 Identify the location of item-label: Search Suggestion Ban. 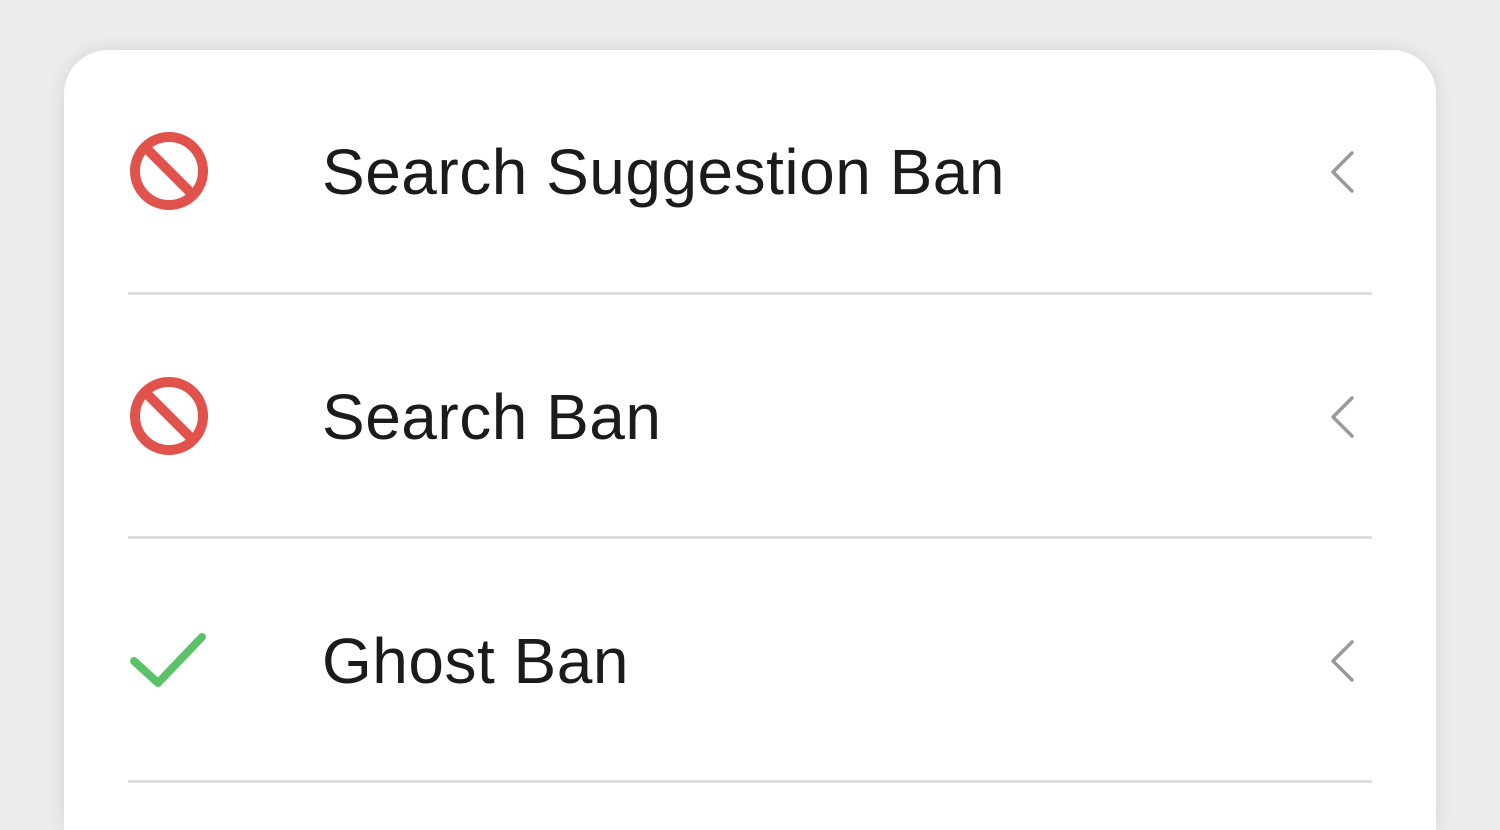
(663, 172).